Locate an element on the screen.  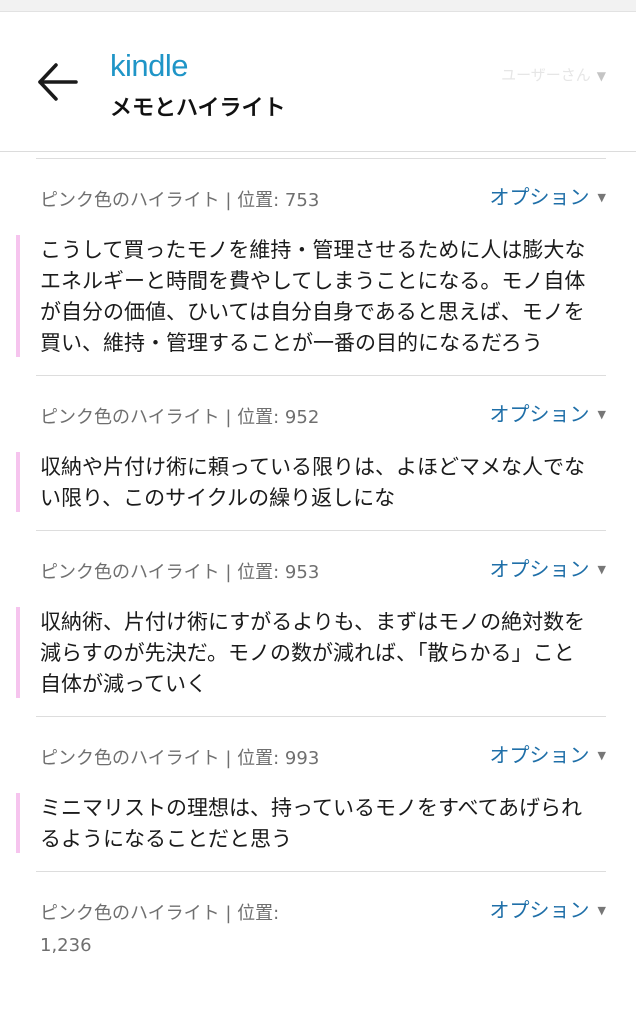
highlight-location: ピンク色のハイライト | 位置: 993 is located at coordinates (180, 758).